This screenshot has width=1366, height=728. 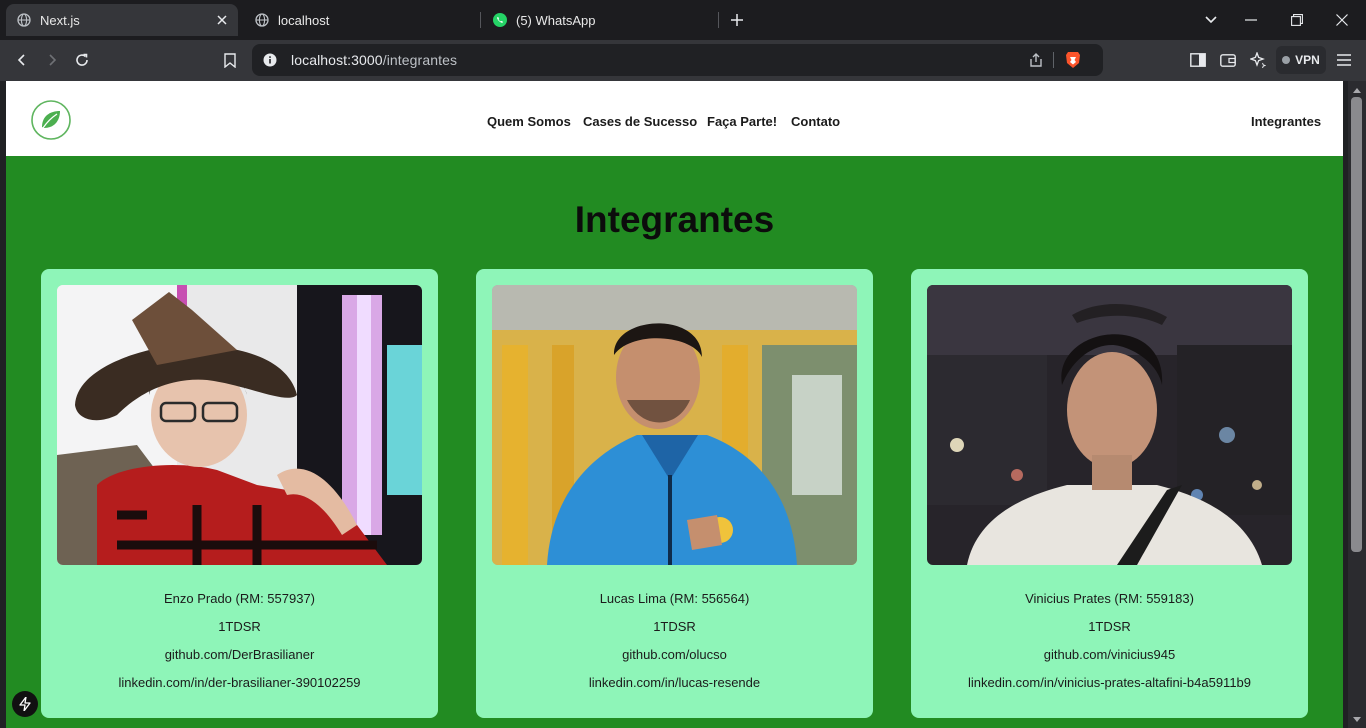 What do you see at coordinates (556, 20) in the screenshot?
I see `tab-title: (5) WhatsApp` at bounding box center [556, 20].